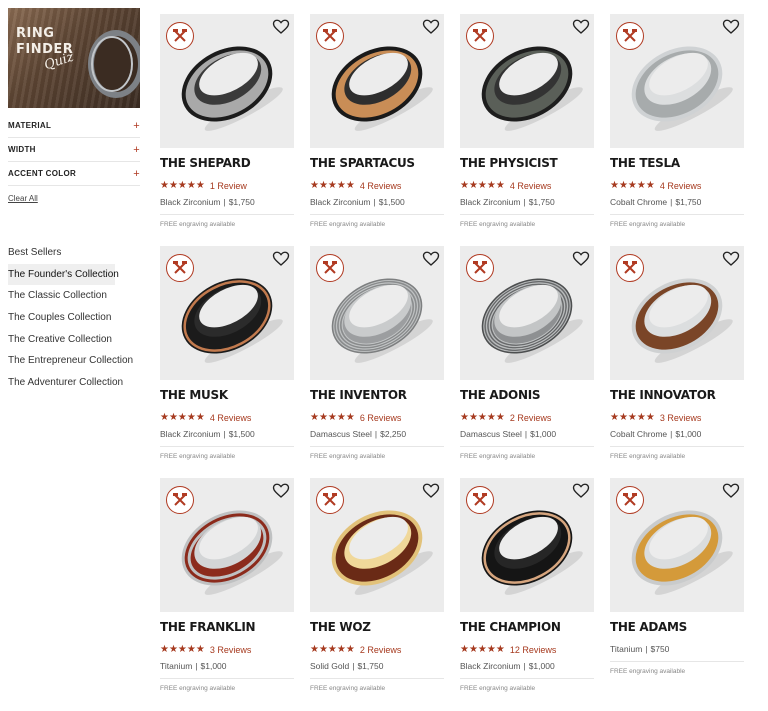 This screenshot has height=711, width=768. What do you see at coordinates (30, 125) in the screenshot?
I see `filter-label: MATERIAL` at bounding box center [30, 125].